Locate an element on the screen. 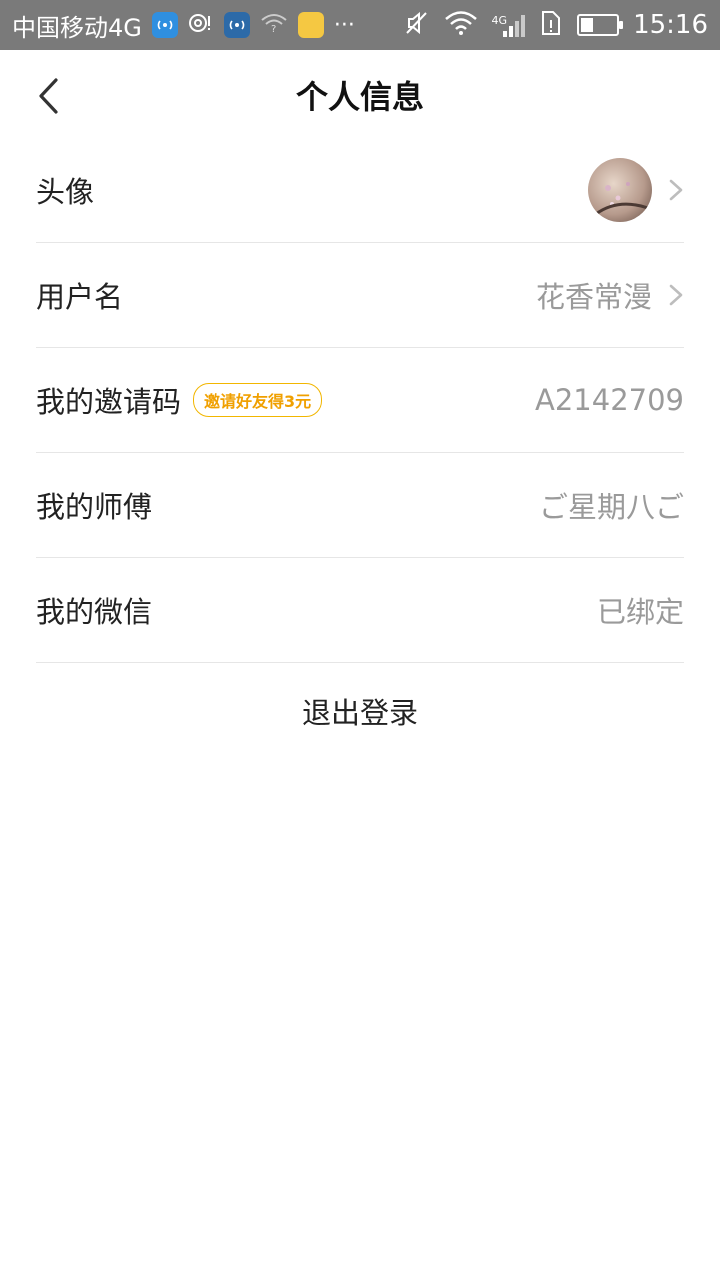 This screenshot has width=720, height=1280. row-invite-code: 我的邀请码 邀请好友得3元 A2142709 is located at coordinates (360, 400).